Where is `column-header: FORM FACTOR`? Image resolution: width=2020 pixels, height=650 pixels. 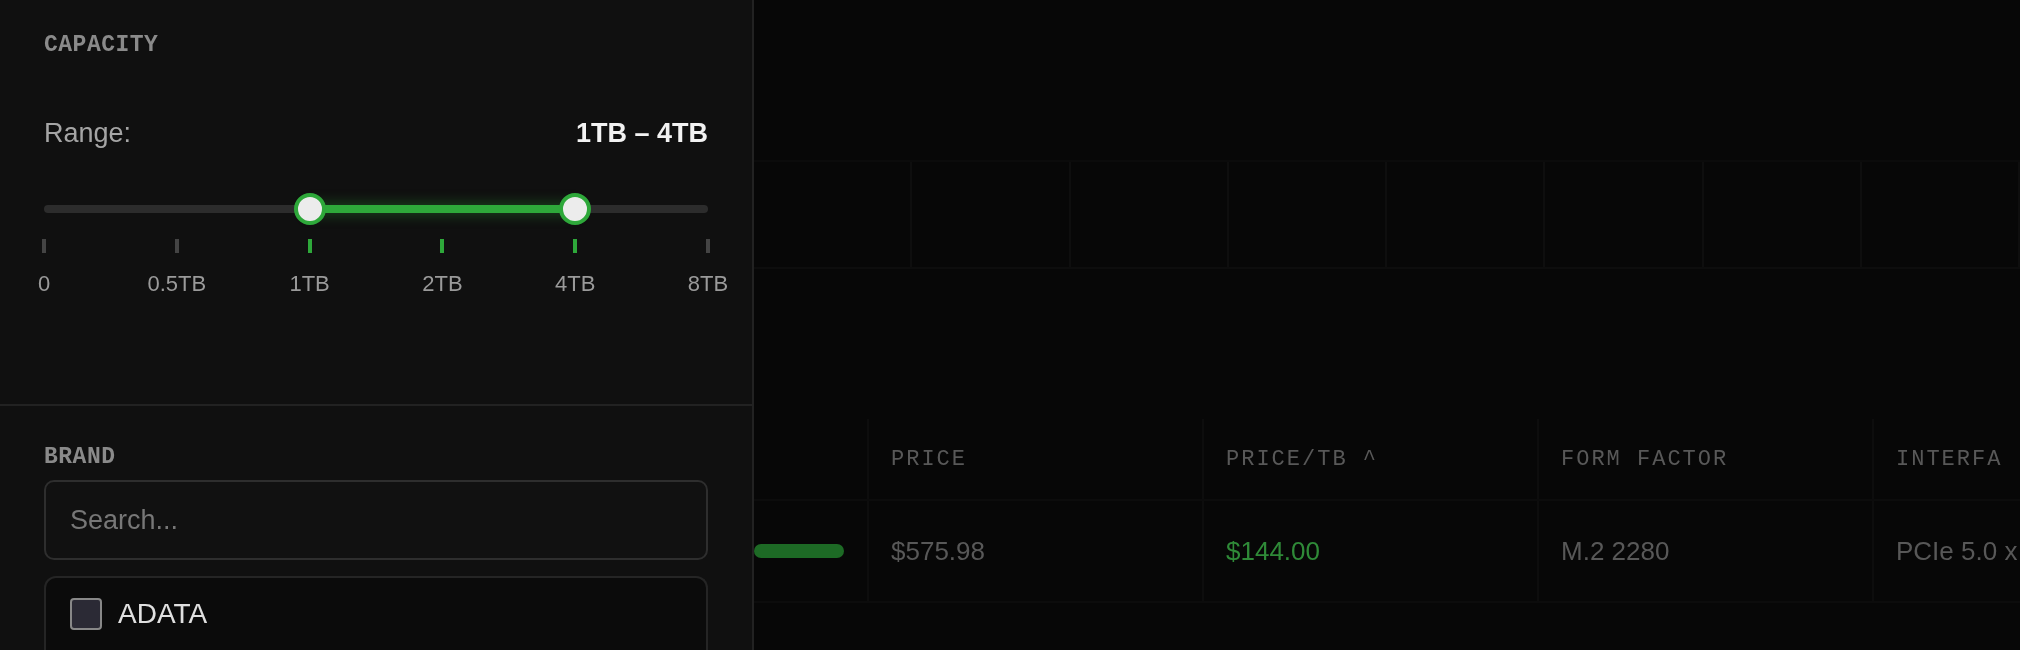
column-header: FORM FACTOR is located at coordinates (1706, 459).